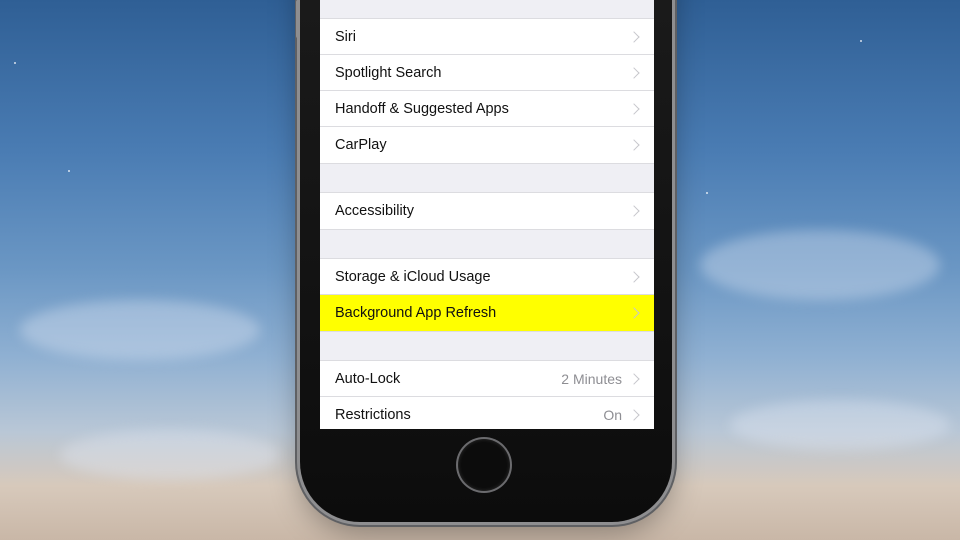 This screenshot has width=960, height=540. Describe the element at coordinates (487, 37) in the screenshot. I see `settings-row-siri: Siri` at that location.